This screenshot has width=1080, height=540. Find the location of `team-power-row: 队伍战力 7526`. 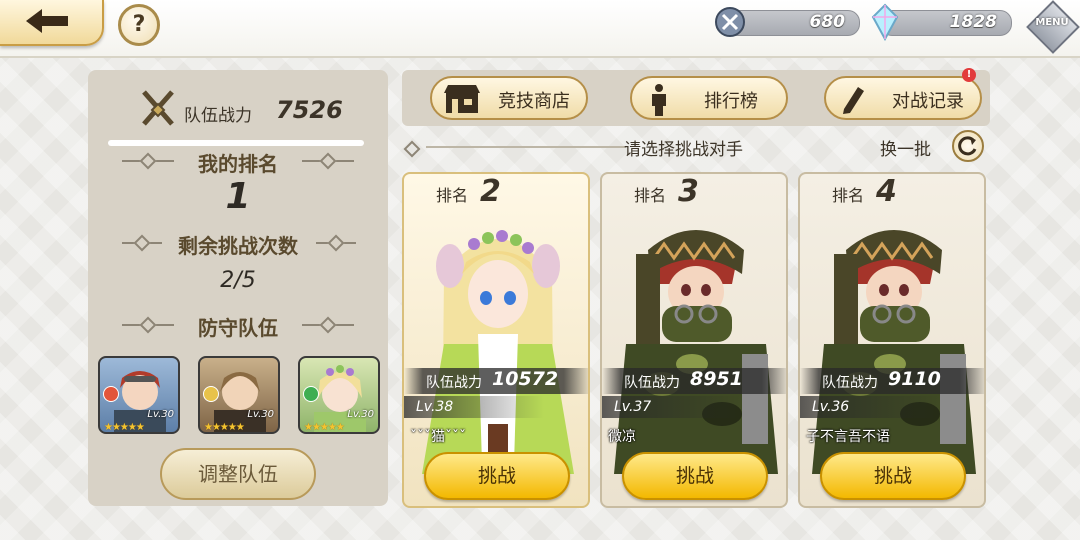

team-power-row: 队伍战力 7526 is located at coordinates (239, 117).